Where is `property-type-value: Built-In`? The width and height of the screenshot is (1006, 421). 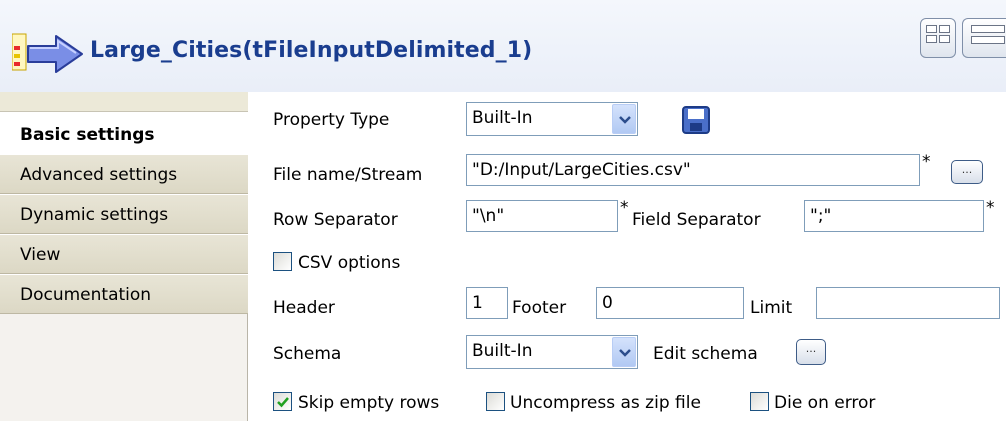
property-type-value: Built-In is located at coordinates (502, 118).